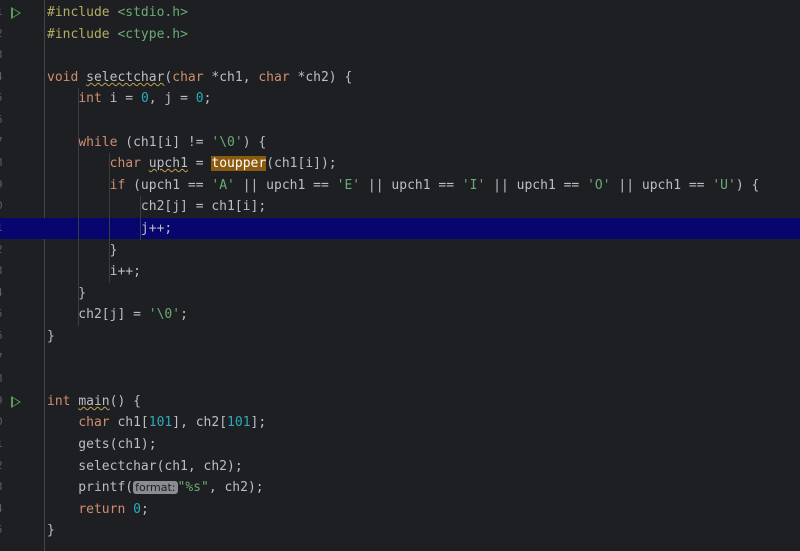 The width and height of the screenshot is (800, 551). I want to click on code-token: main, so click(94, 401).